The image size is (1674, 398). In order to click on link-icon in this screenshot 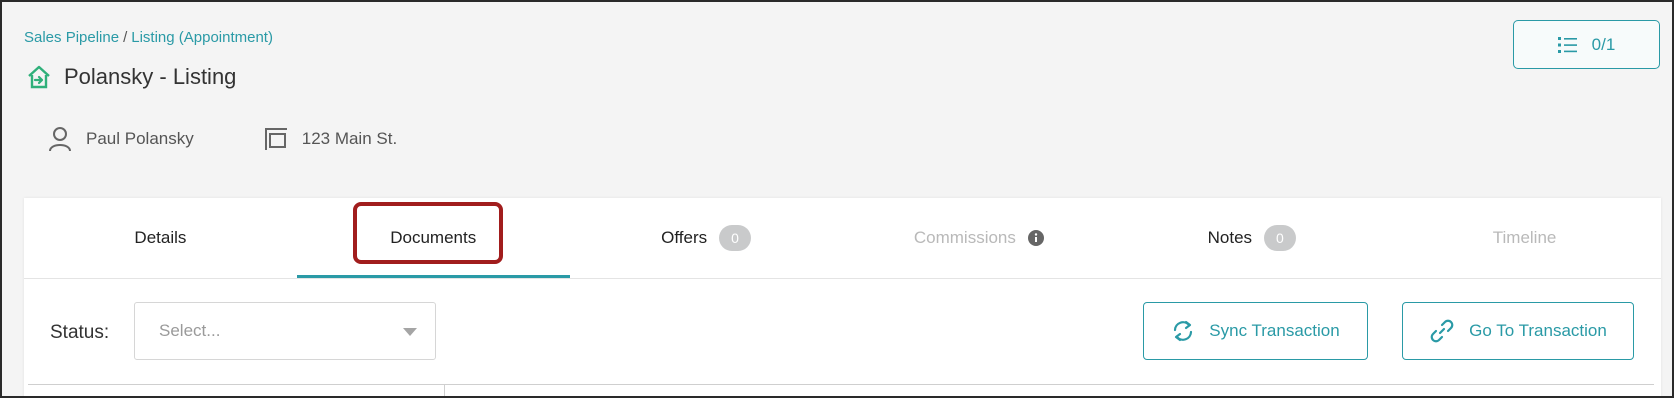, I will do `click(1442, 331)`.